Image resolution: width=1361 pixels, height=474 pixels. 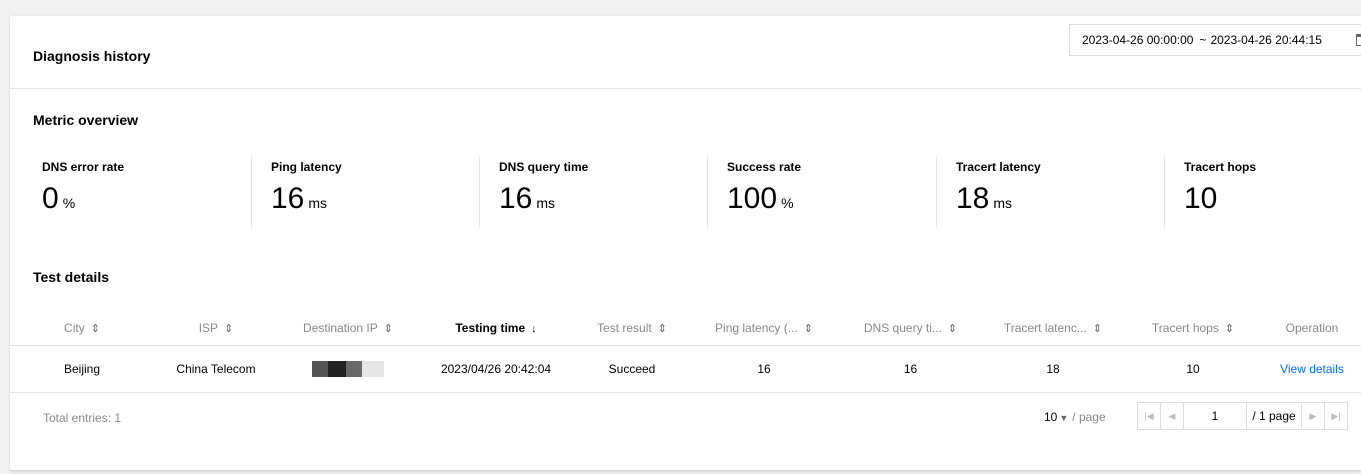 What do you see at coordinates (544, 167) in the screenshot?
I see `metric-label: DNS query time` at bounding box center [544, 167].